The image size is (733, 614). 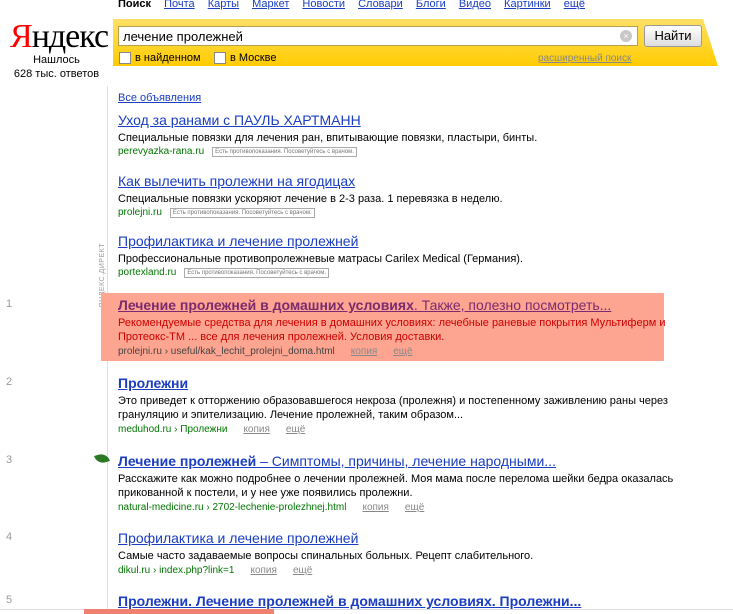 I want to click on result-title-main: Лечение пролежней, so click(x=187, y=461).